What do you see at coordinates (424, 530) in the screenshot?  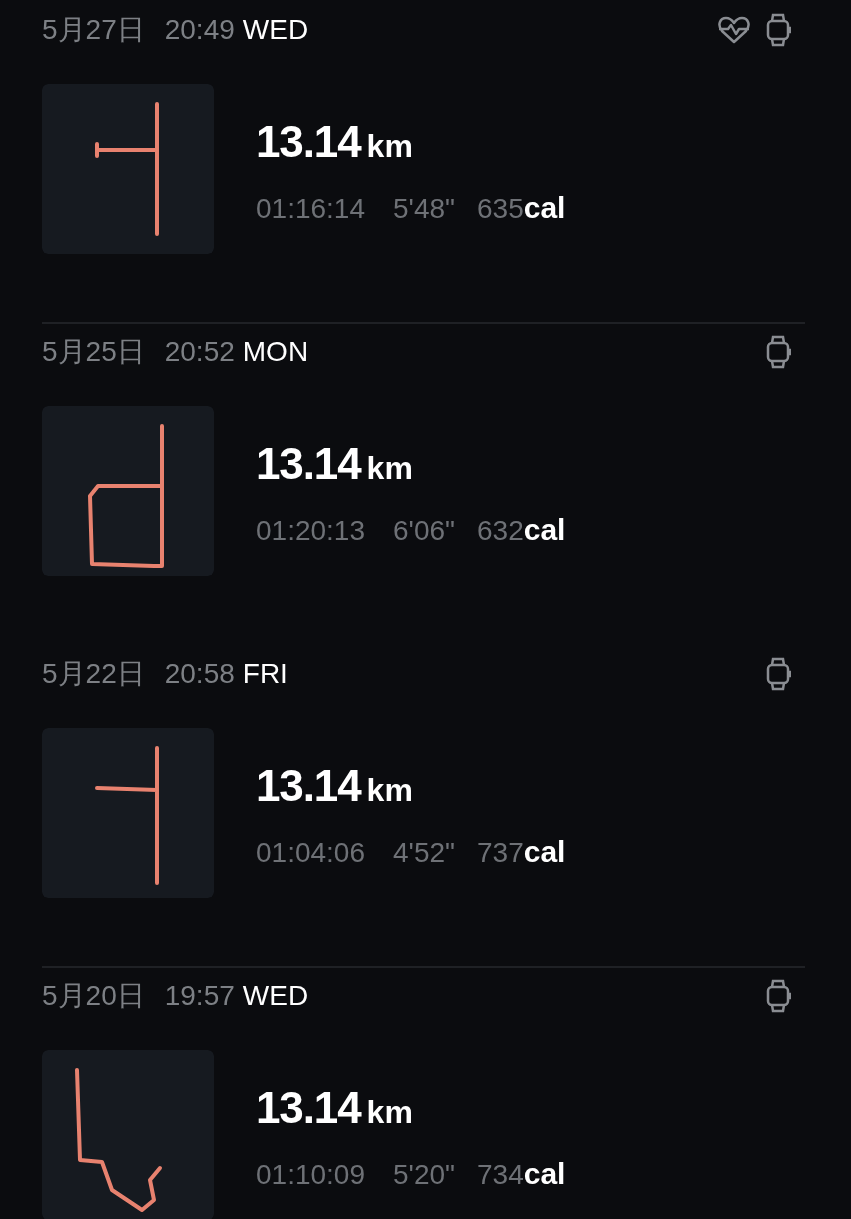 I see `workout-pace: 6'06"` at bounding box center [424, 530].